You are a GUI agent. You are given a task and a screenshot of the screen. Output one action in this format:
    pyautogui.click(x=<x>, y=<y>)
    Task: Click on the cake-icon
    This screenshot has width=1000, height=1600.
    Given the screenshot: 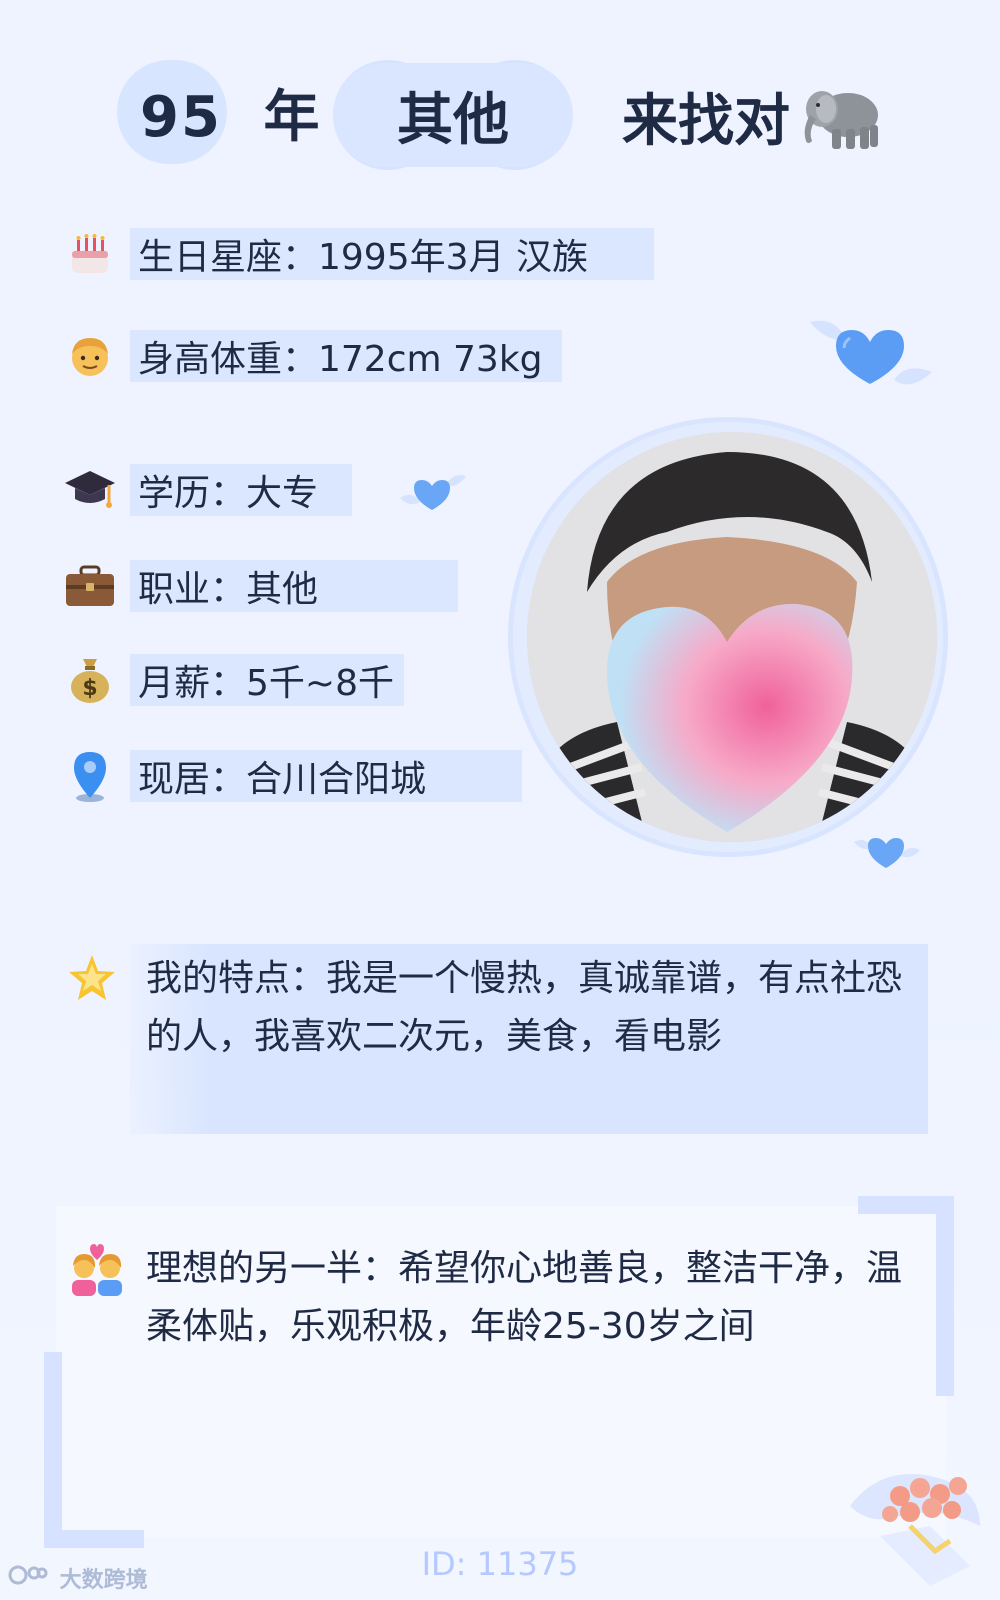 What is the action you would take?
    pyautogui.click(x=90, y=254)
    